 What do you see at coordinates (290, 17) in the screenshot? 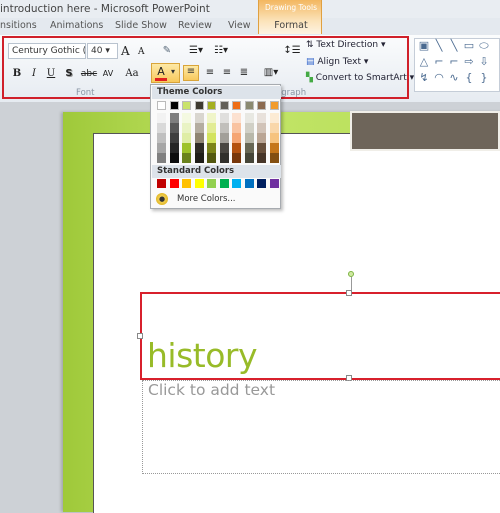
I see `drawing-tools-contextual-tab: Drawing Tools Format` at bounding box center [290, 17].